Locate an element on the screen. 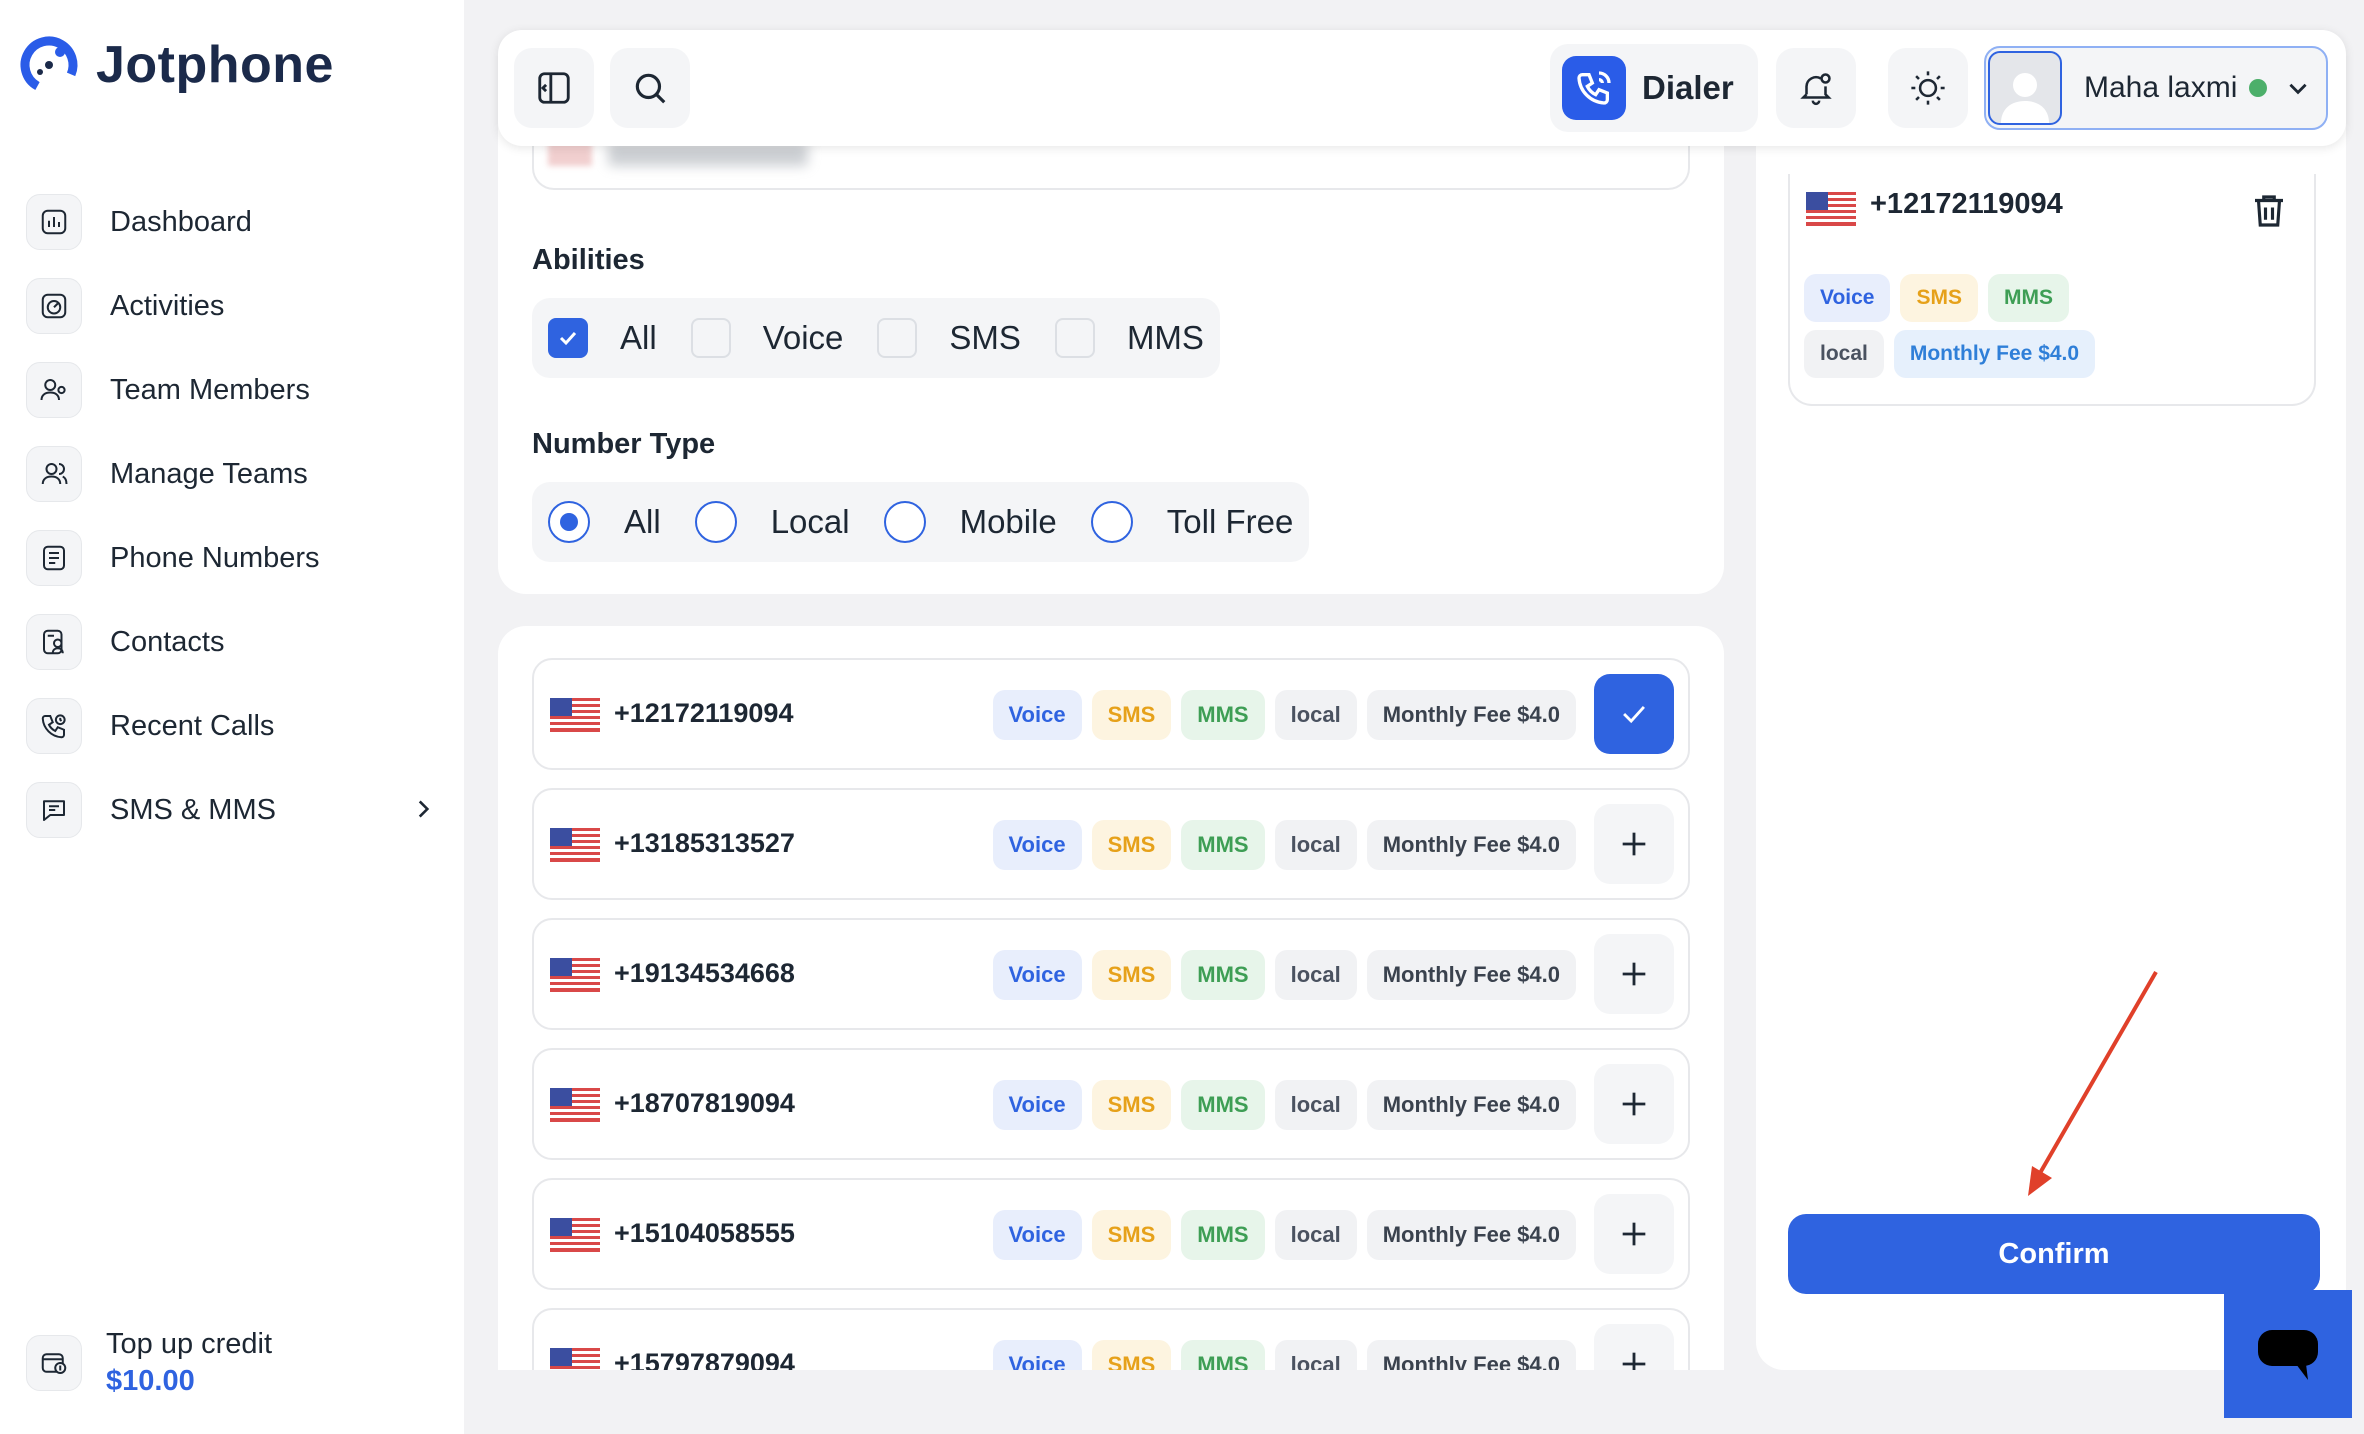 The width and height of the screenshot is (2364, 1434). sidebar-item-label: Manage Teams is located at coordinates (209, 473).